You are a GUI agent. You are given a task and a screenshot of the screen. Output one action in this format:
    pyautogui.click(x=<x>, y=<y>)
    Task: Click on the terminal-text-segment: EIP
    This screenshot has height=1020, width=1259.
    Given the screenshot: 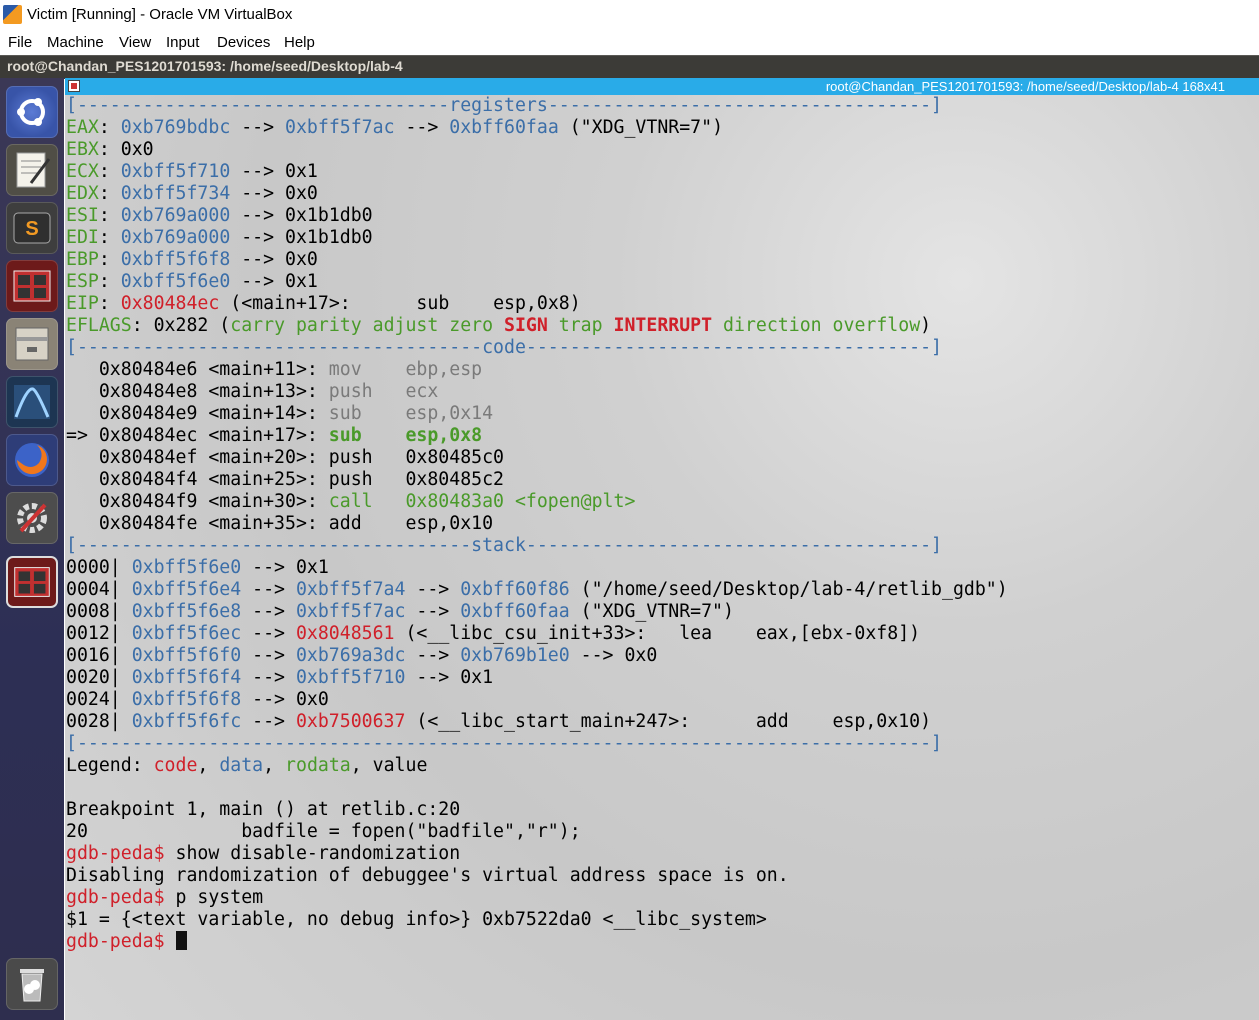 What is the action you would take?
    pyautogui.click(x=82, y=303)
    